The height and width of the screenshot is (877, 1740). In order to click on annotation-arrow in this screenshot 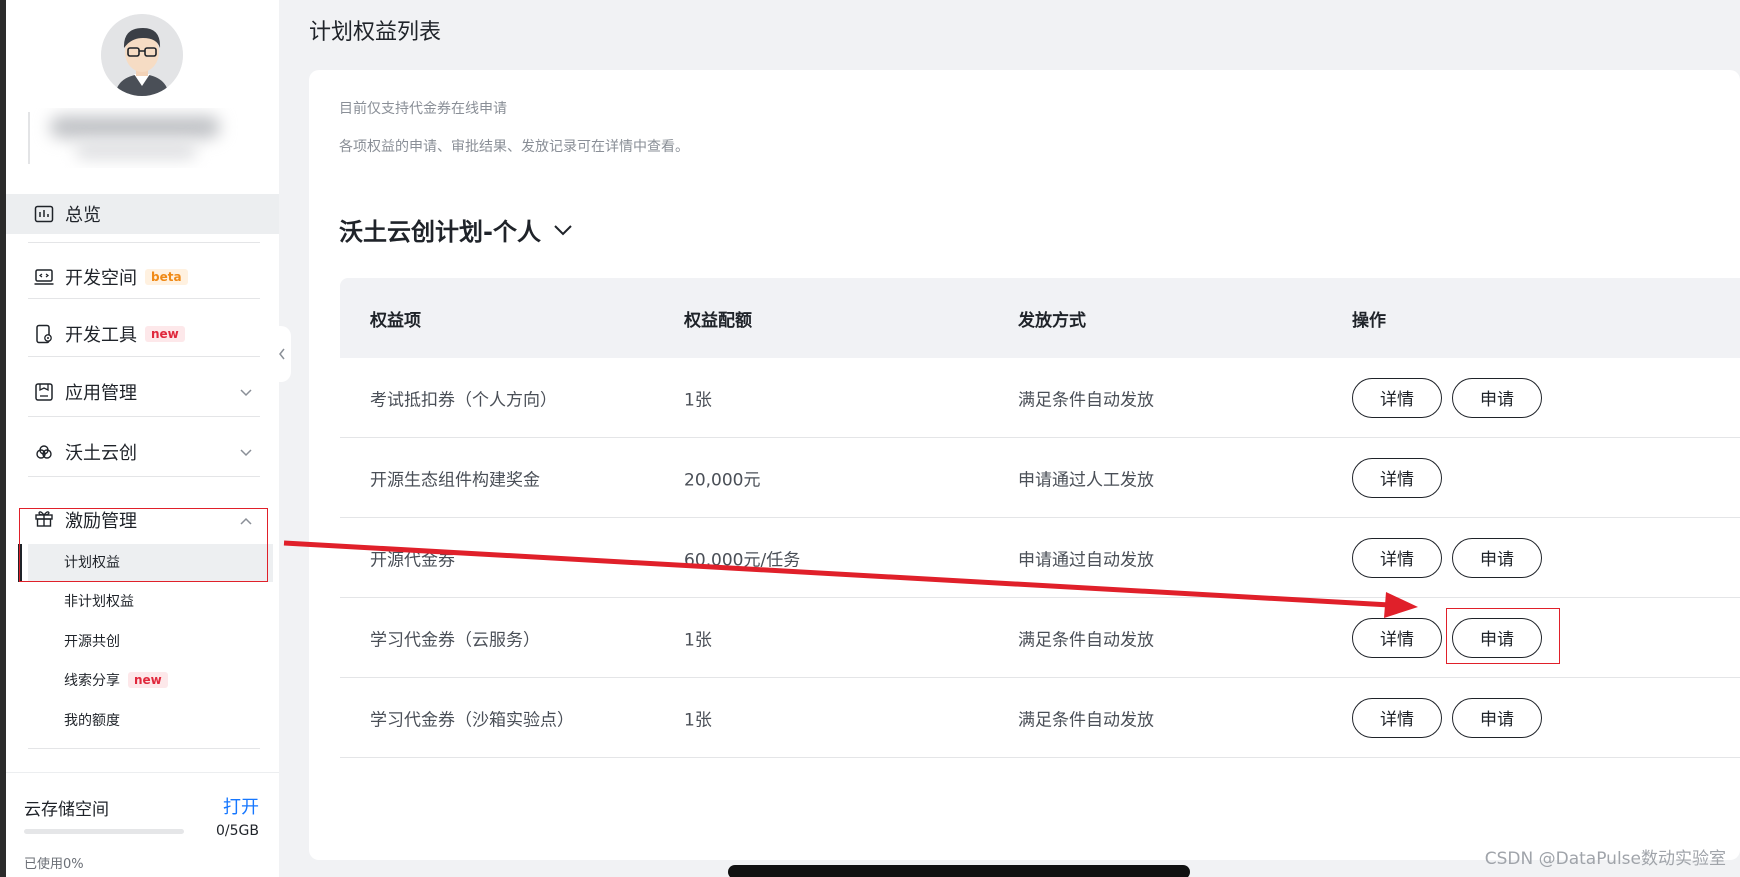, I will do `click(850, 579)`.